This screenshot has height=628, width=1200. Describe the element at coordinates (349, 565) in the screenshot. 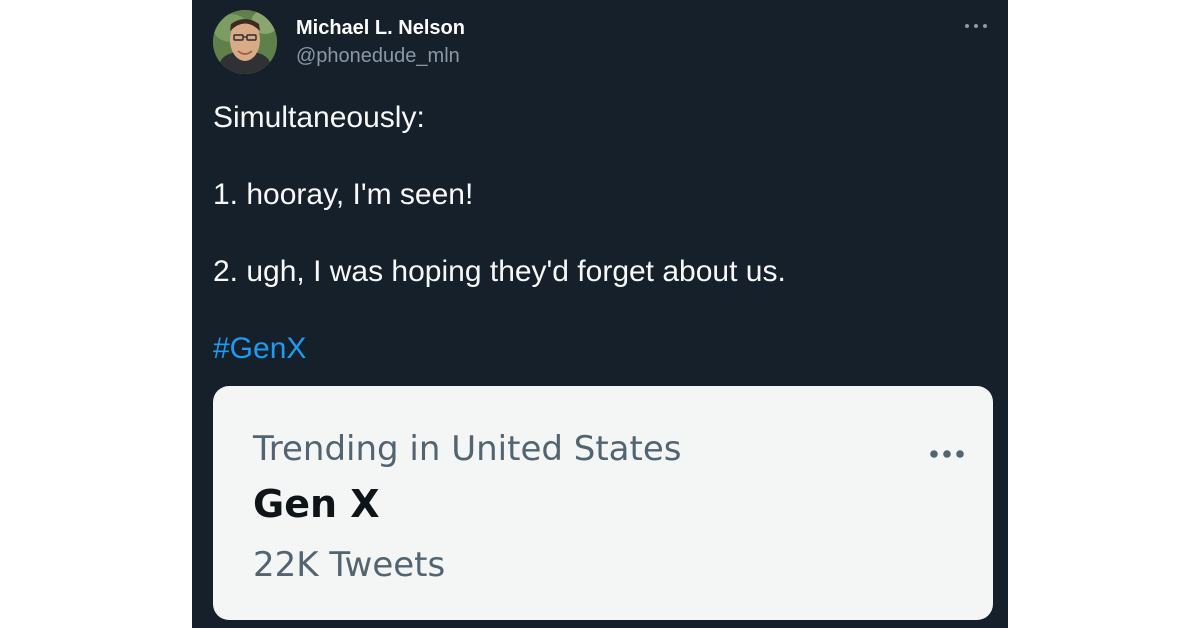

I see `trend-tweet-count: 22K Tweets` at that location.